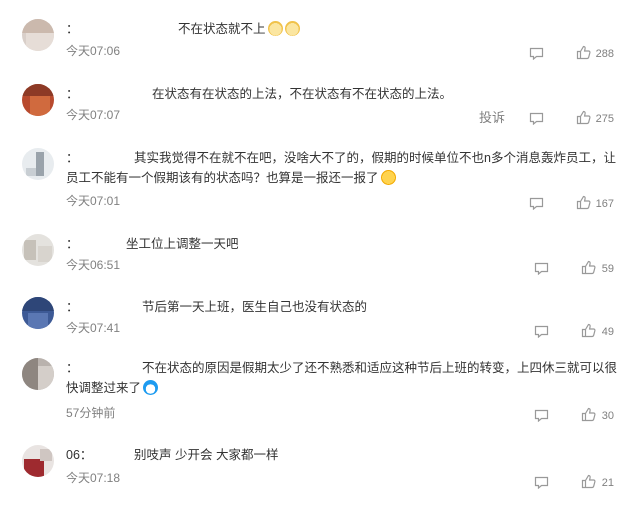  Describe the element at coordinates (302, 94) in the screenshot. I see `comment-body: 在状态有在状态的上法，不在状态有不在状态的上法。` at that location.